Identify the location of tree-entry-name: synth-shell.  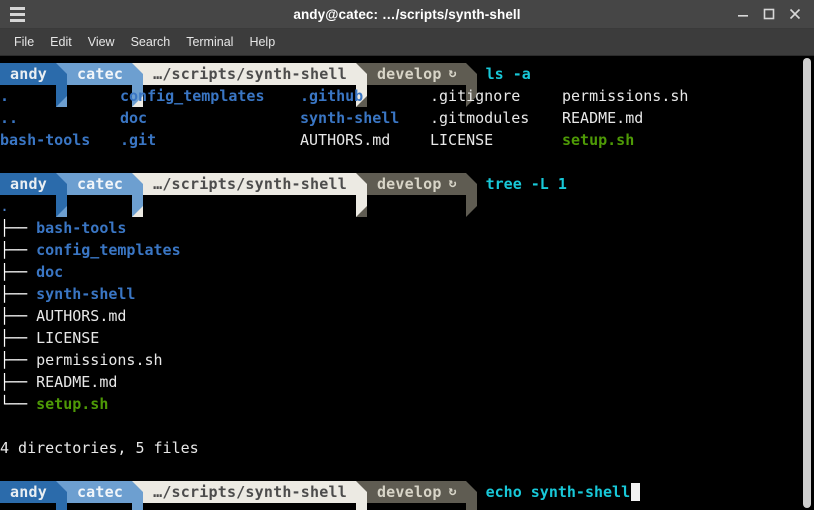
(86, 294).